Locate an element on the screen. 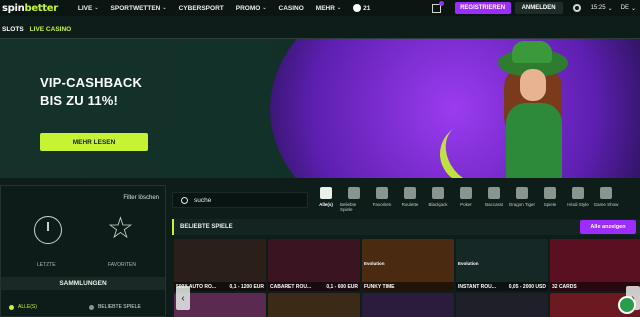 This screenshot has width=640, height=317. clear-filter-link: Filter löschen is located at coordinates (141, 198).